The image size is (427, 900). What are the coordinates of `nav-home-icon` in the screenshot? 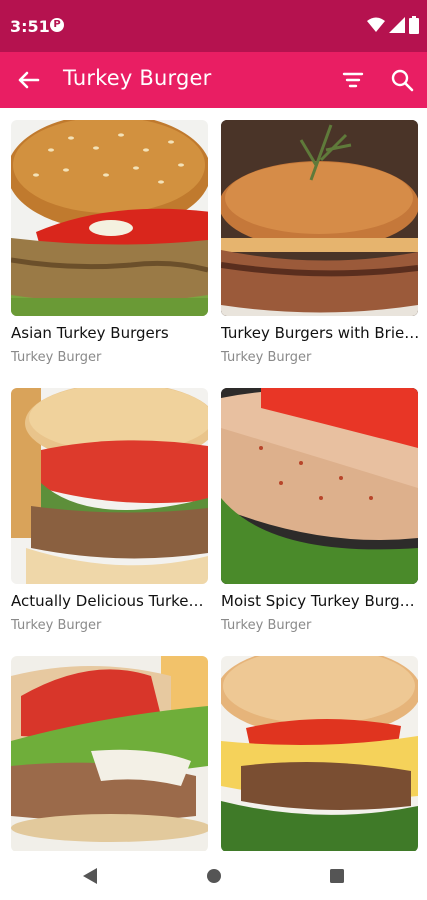 It's located at (214, 876).